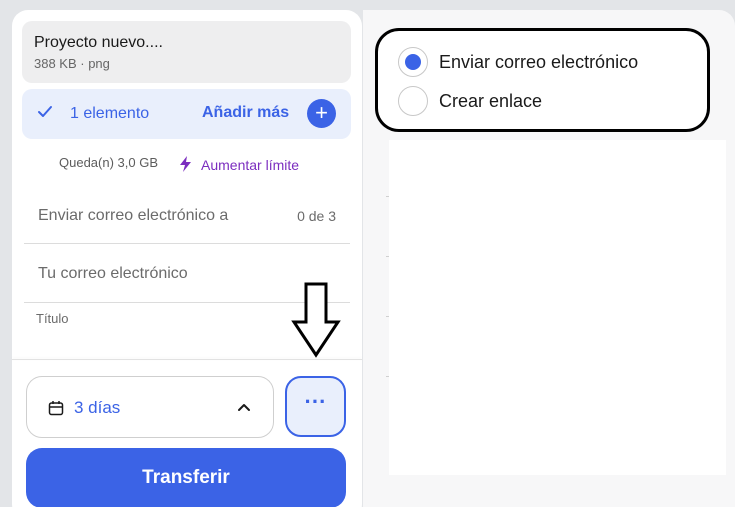 The width and height of the screenshot is (735, 507). What do you see at coordinates (413, 62) in the screenshot?
I see `send-email-radio` at bounding box center [413, 62].